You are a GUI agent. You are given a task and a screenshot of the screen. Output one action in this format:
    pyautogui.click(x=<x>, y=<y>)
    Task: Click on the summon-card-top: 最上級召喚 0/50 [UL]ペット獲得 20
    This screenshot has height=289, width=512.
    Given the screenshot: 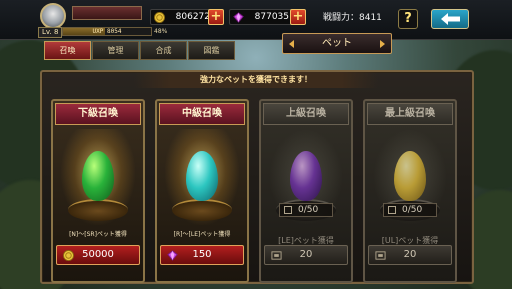 What is the action you would take?
    pyautogui.click(x=410, y=191)
    